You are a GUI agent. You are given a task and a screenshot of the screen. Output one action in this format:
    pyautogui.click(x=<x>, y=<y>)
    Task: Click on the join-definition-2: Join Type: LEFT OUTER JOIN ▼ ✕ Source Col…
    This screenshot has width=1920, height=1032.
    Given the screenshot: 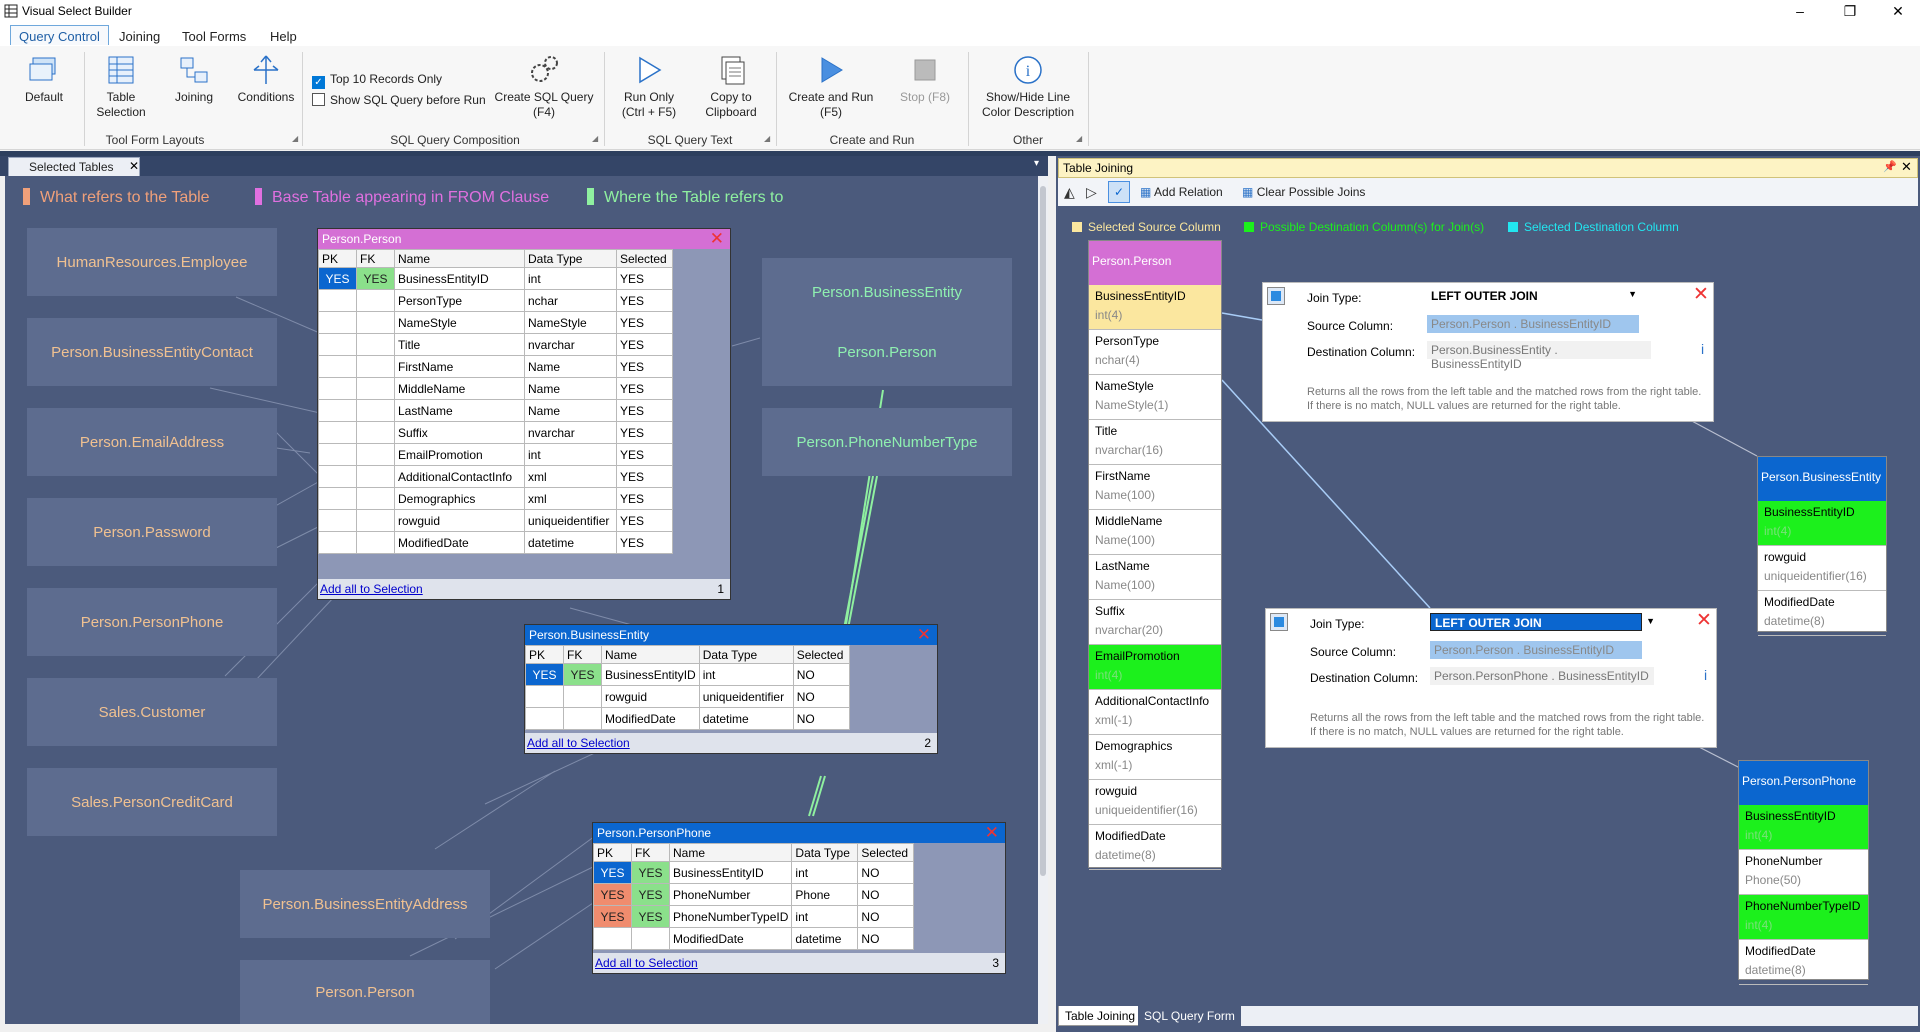 What is the action you would take?
    pyautogui.click(x=1491, y=678)
    